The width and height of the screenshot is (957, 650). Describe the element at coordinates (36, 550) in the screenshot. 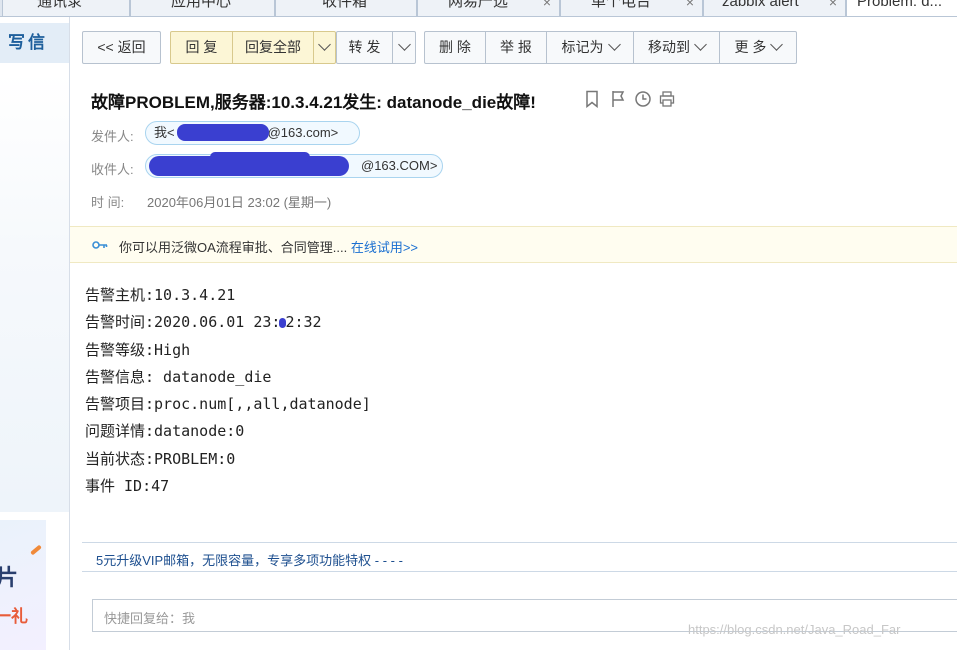

I see `ad-decoration` at that location.